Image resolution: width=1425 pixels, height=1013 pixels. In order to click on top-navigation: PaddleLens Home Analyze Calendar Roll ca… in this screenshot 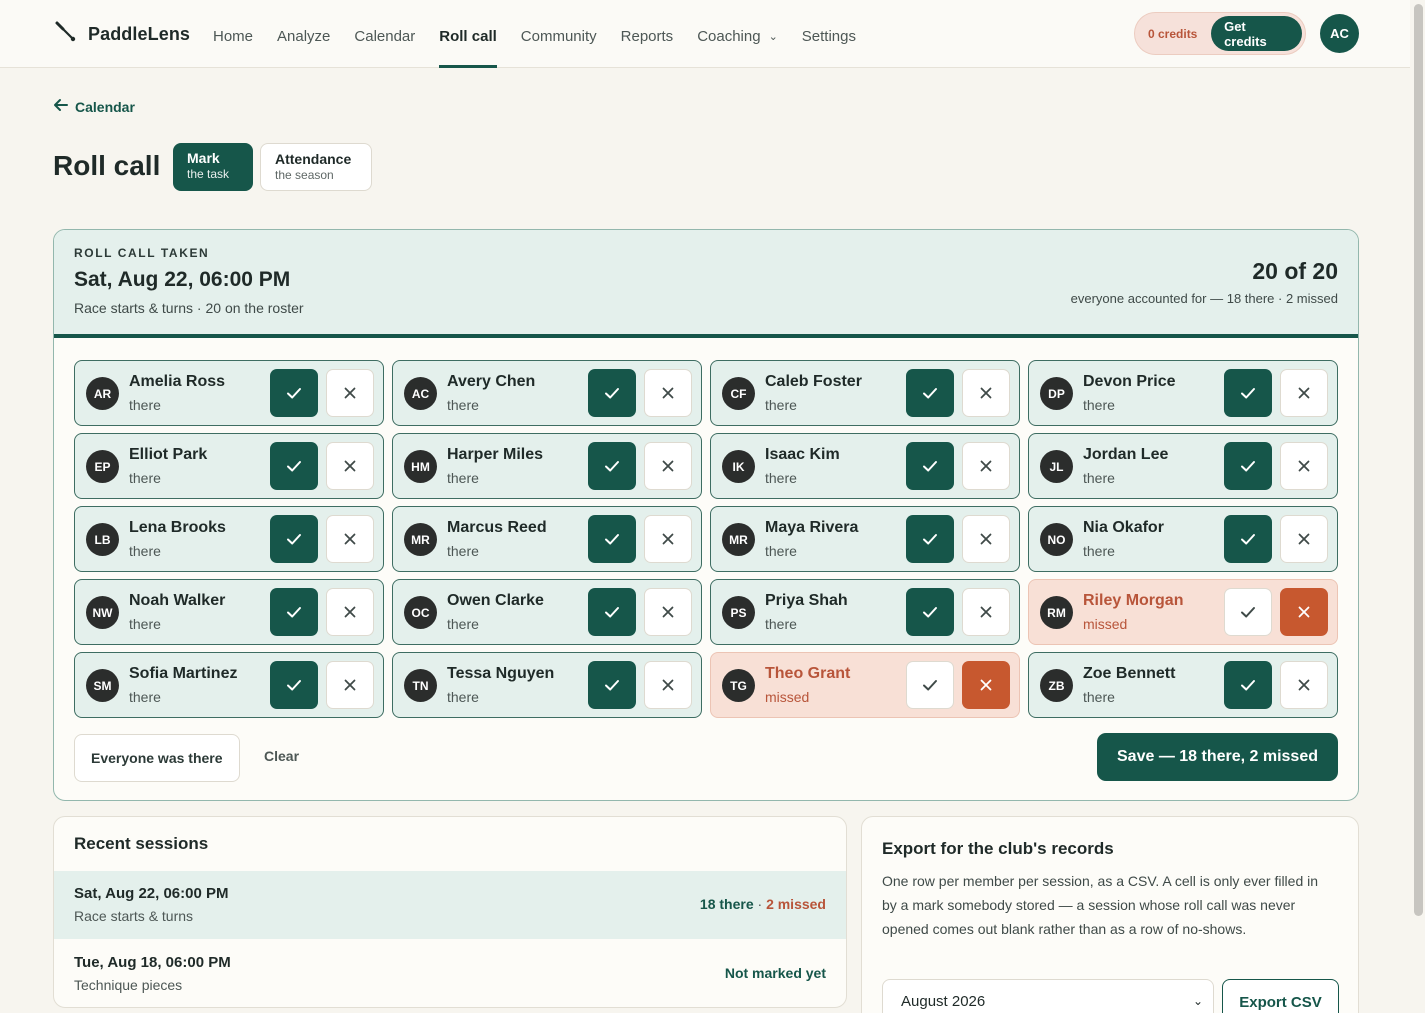, I will do `click(705, 34)`.